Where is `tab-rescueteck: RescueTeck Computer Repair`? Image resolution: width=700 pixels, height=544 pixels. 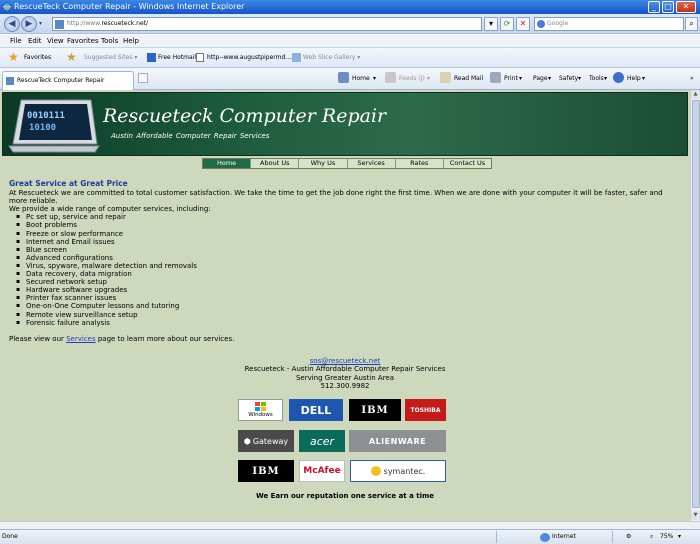 tab-rescueteck: RescueTeck Computer Repair is located at coordinates (68, 80).